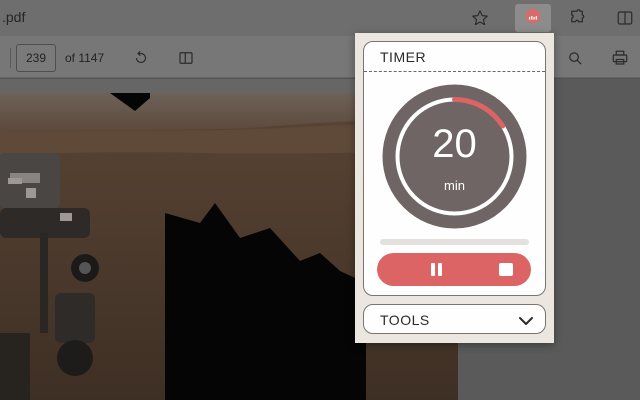 This screenshot has height=400, width=640. Describe the element at coordinates (575, 58) in the screenshot. I see `search-icon` at that location.